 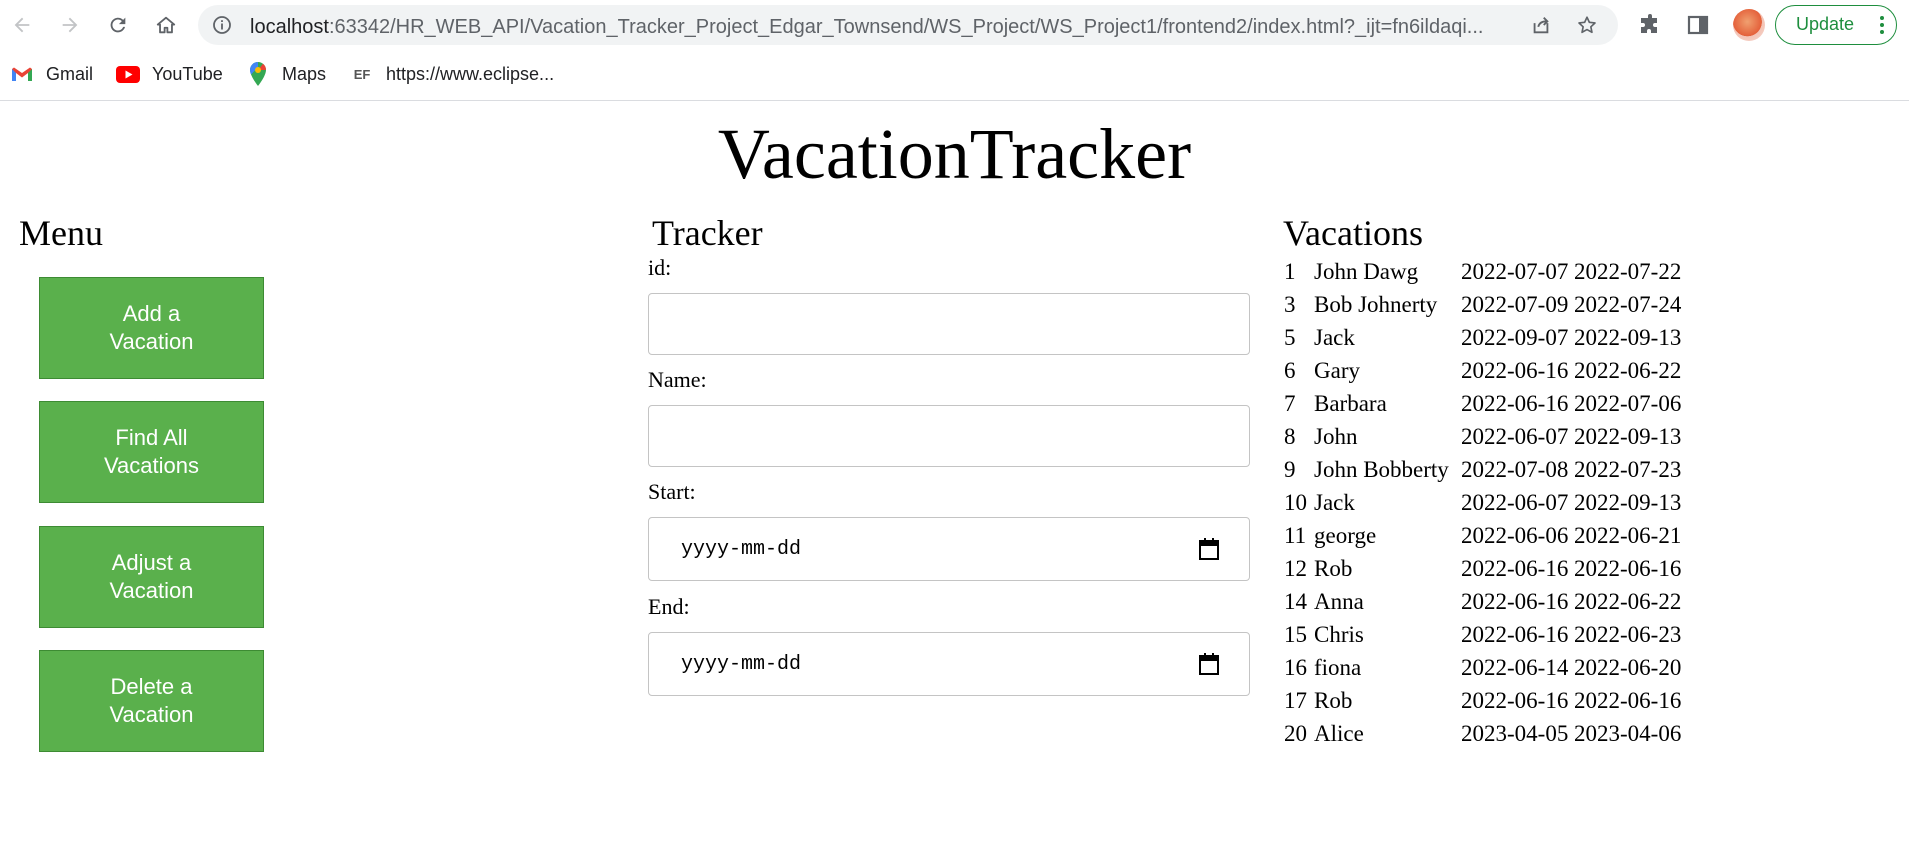 I want to click on gmail-icon, so click(x=22, y=74).